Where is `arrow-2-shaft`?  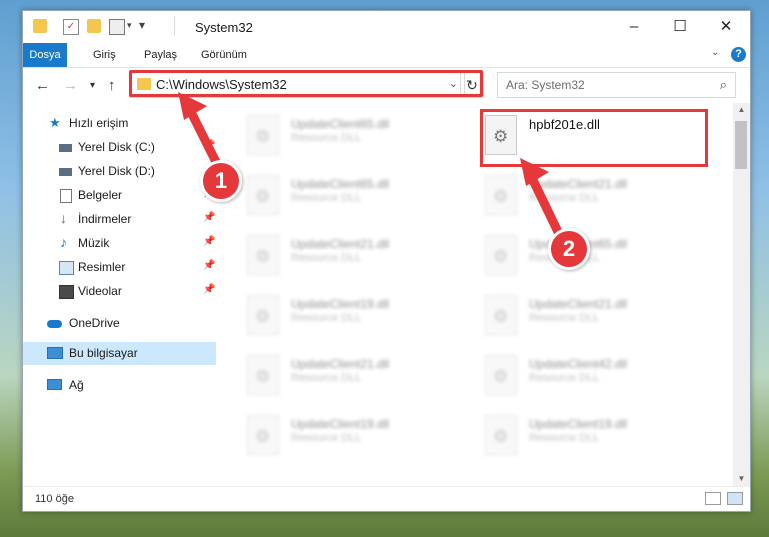 arrow-2-shaft is located at coordinates (546, 207).